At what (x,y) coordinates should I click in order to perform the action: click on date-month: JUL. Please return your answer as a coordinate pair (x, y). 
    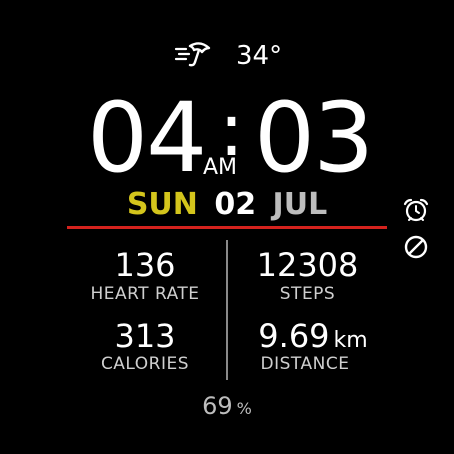
    Looking at the image, I should click on (300, 204).